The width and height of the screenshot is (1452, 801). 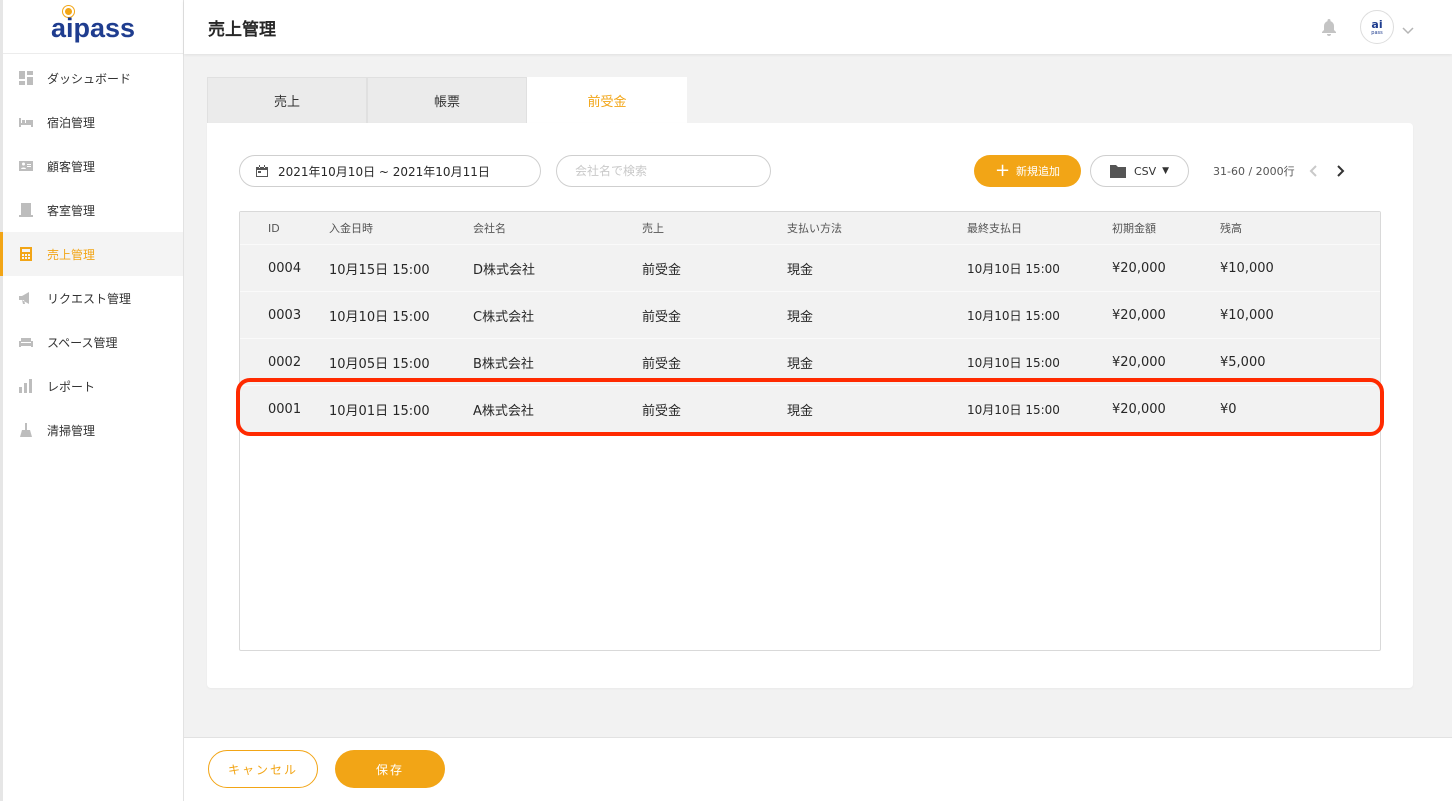 I want to click on header-actions: ai pass, so click(x=1367, y=27).